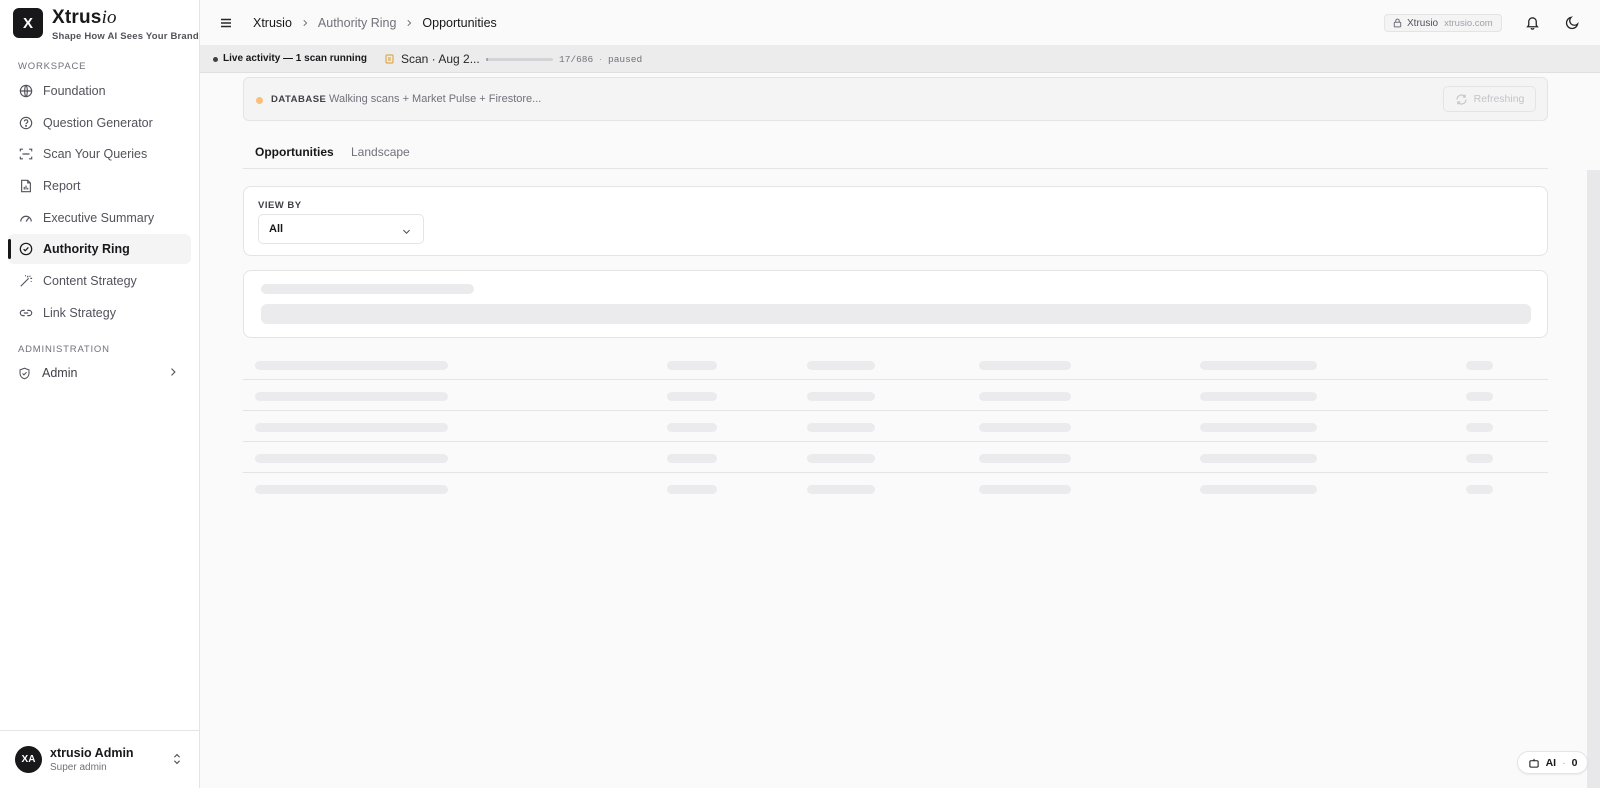 This screenshot has width=1600, height=788. I want to click on sidebar-item-authority-ring: Authority Ring, so click(99, 249).